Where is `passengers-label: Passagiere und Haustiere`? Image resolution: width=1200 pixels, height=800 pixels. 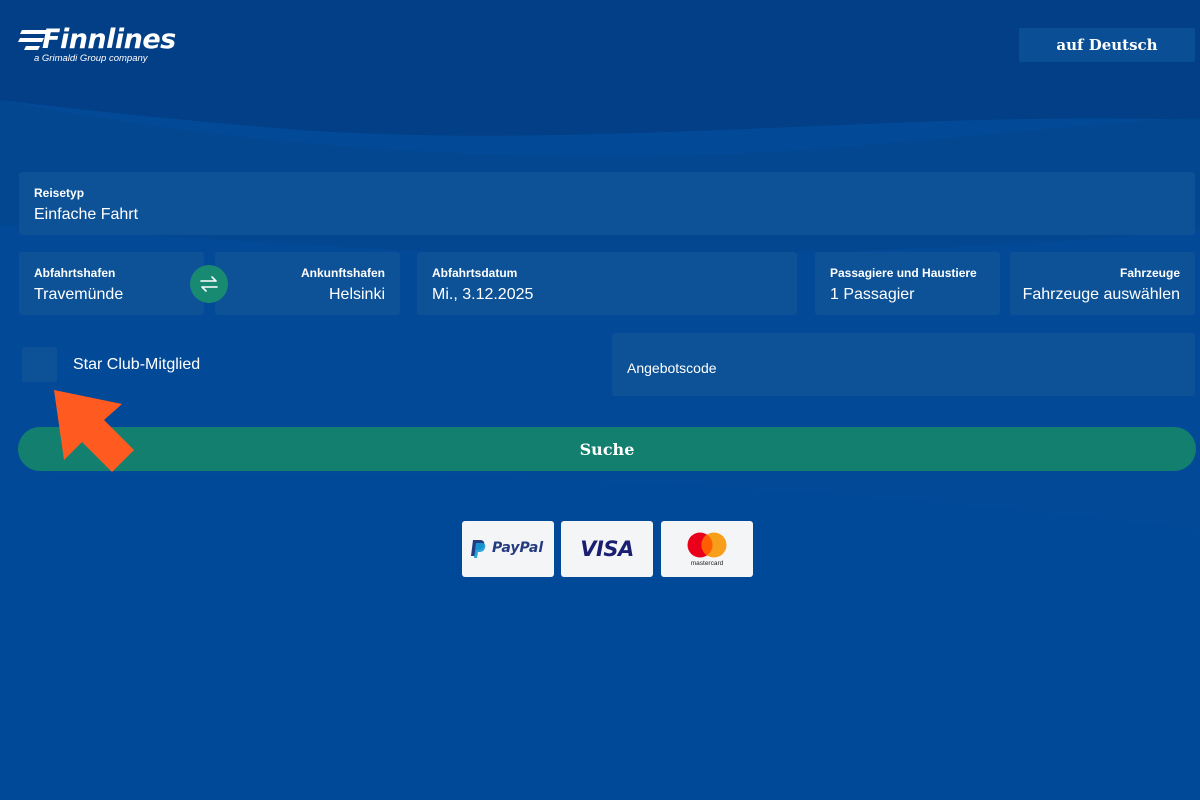 passengers-label: Passagiere und Haustiere is located at coordinates (903, 273).